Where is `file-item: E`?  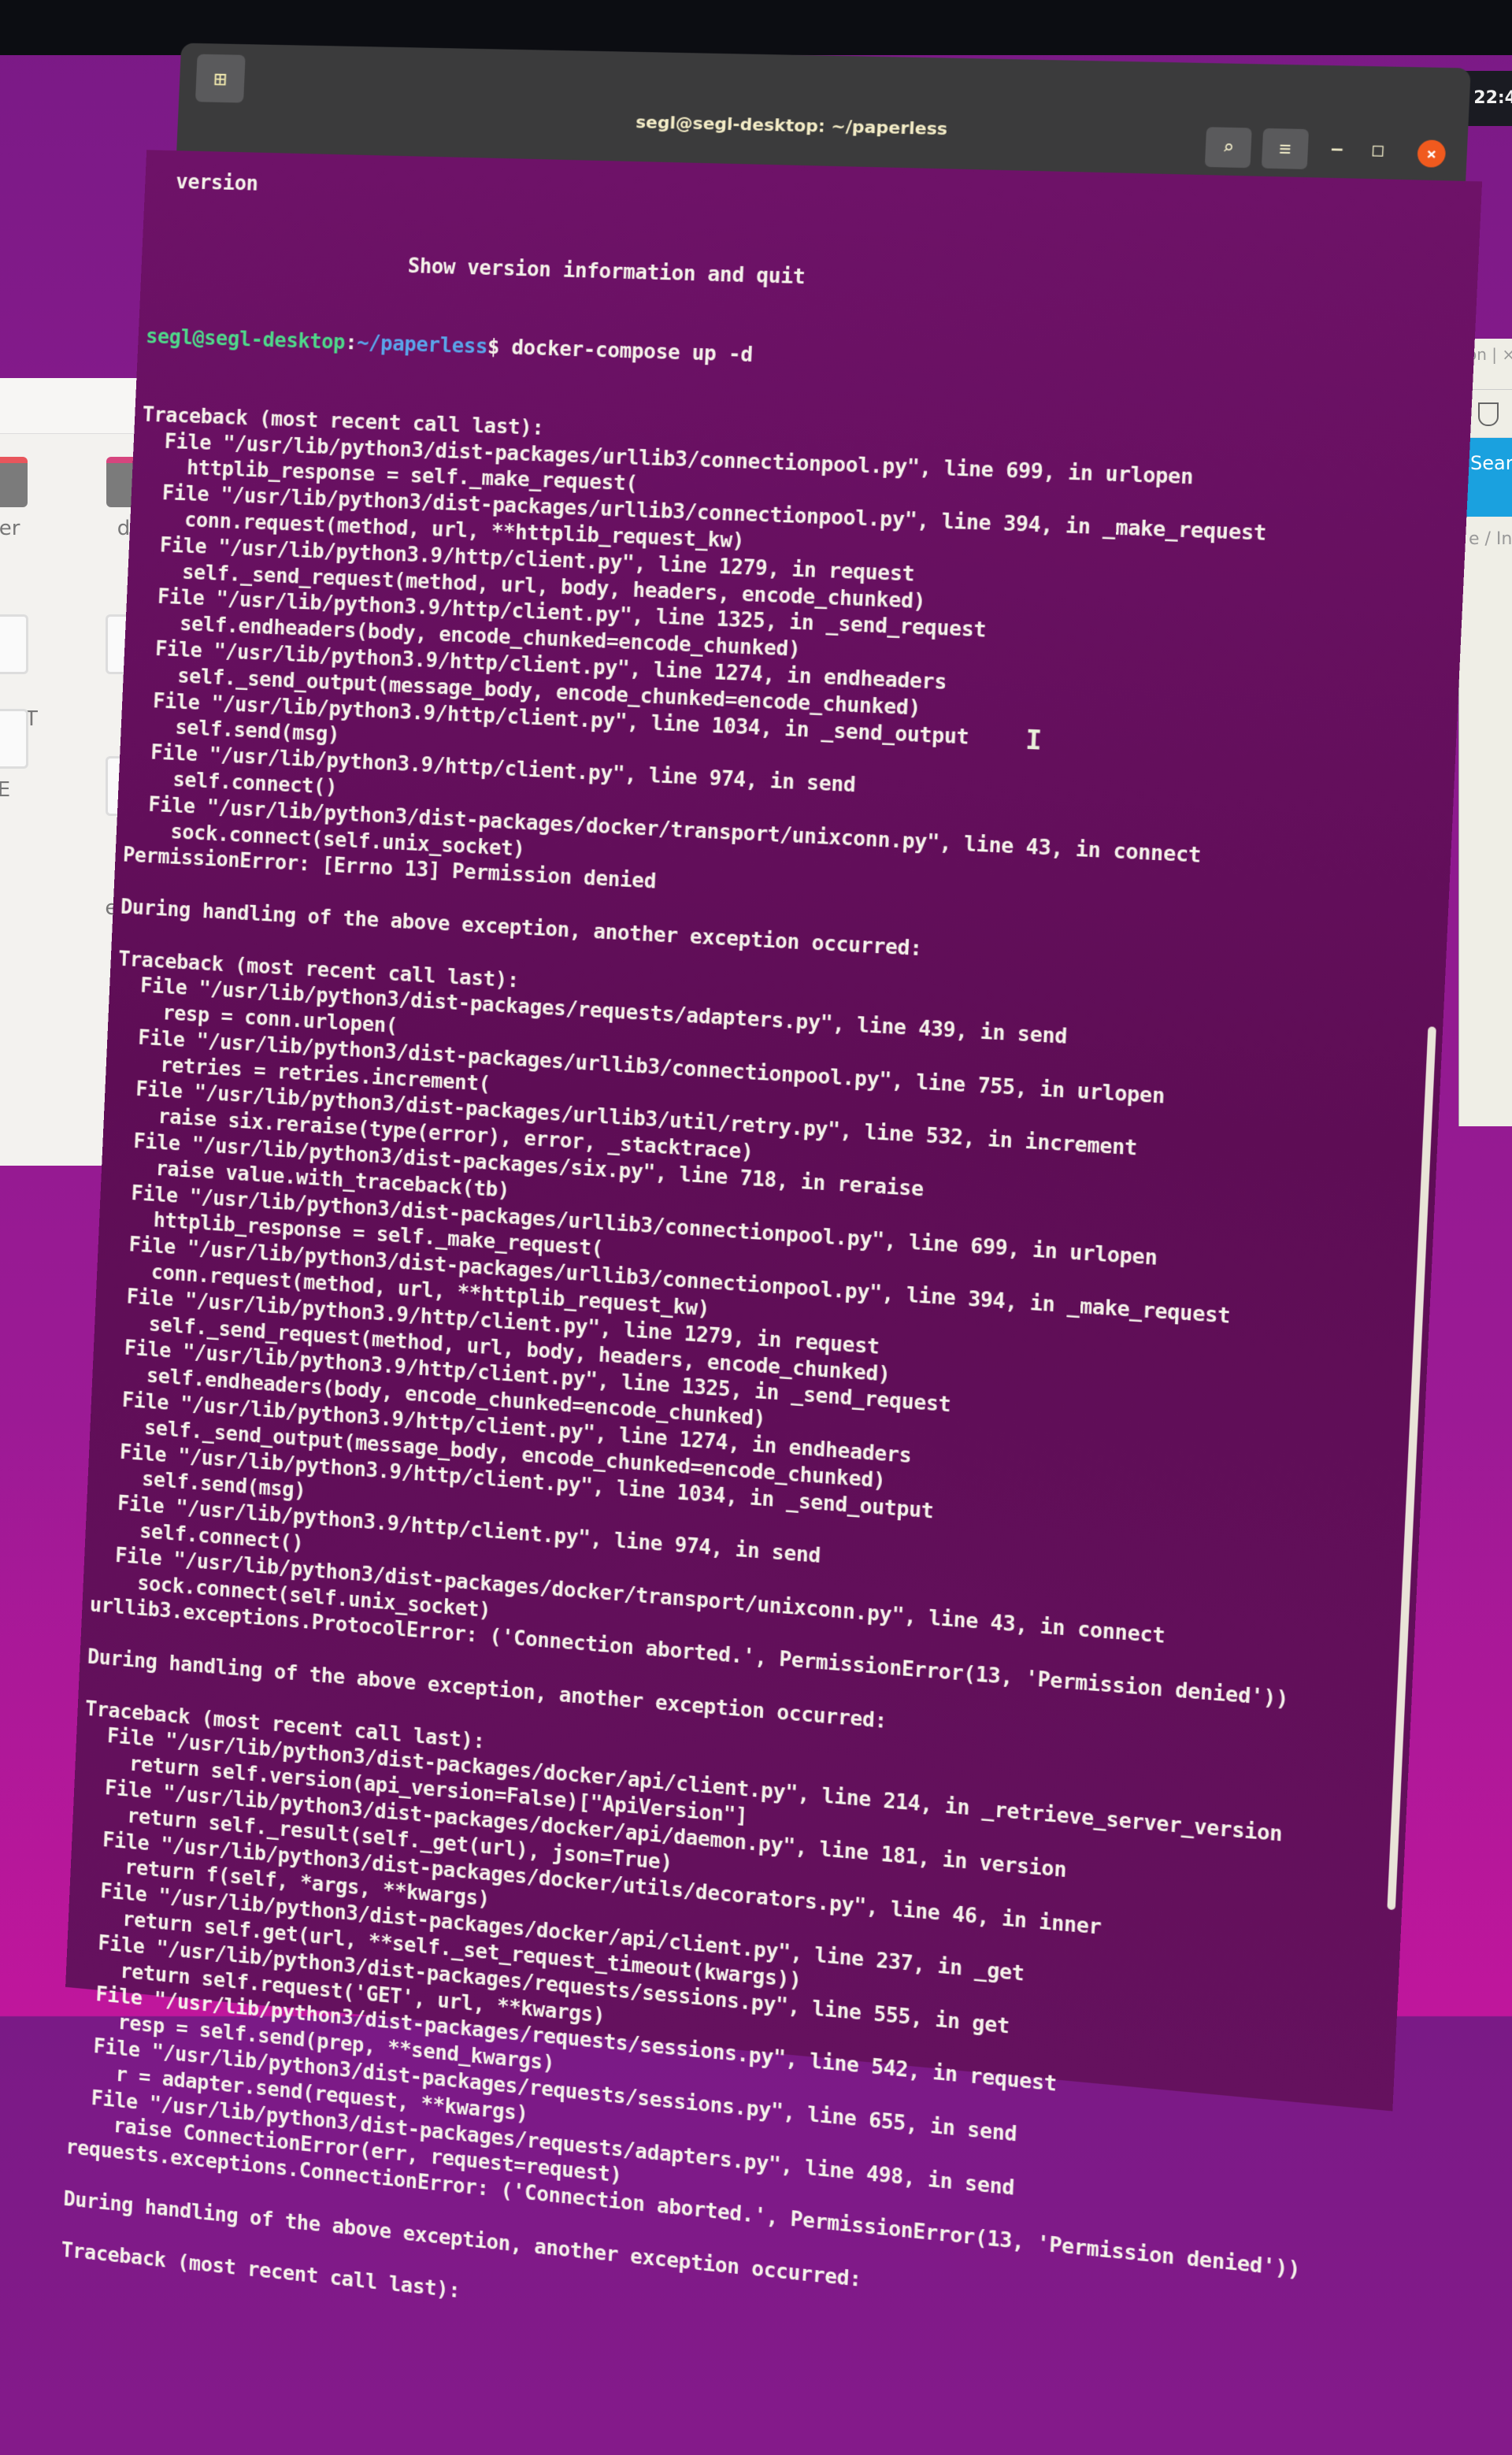
file-item: E is located at coordinates (19, 756).